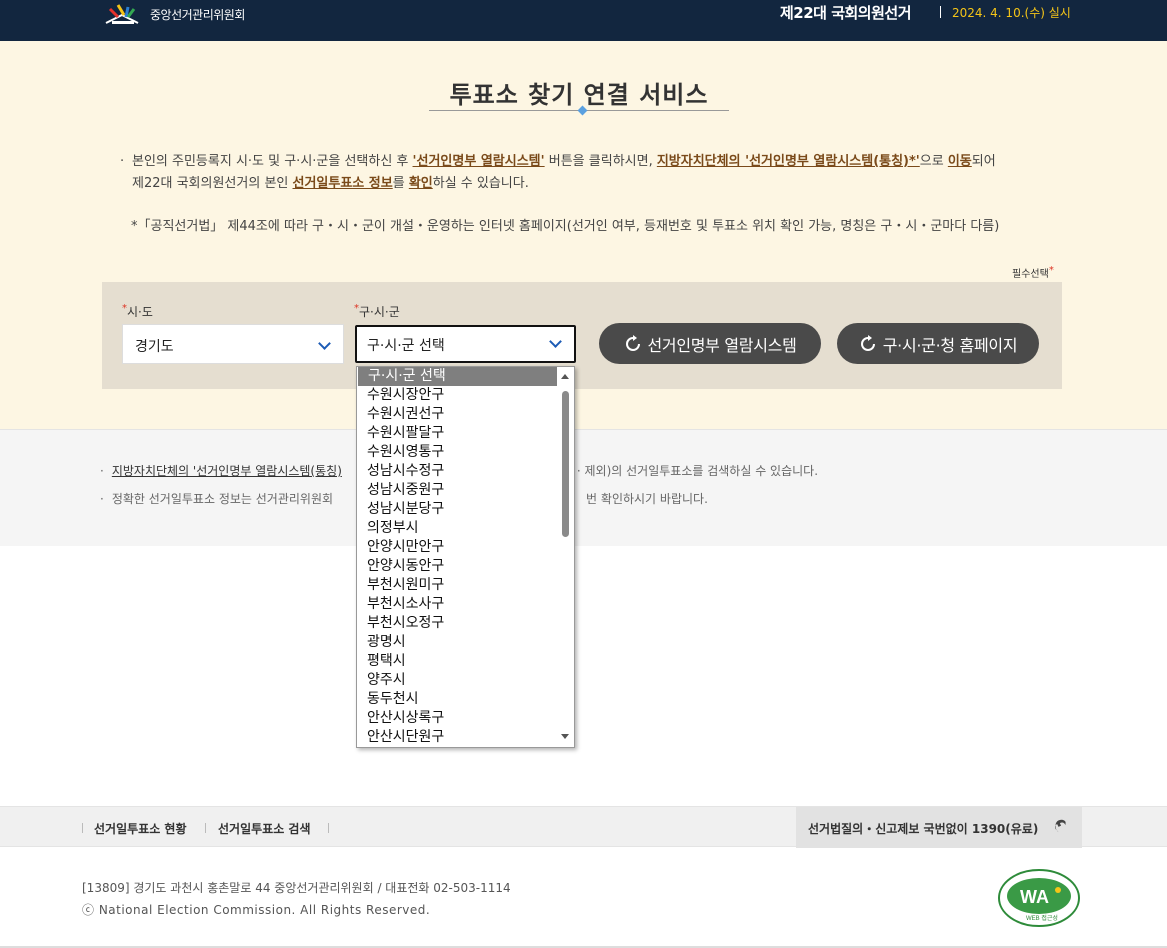 This screenshot has height=948, width=1167. I want to click on dropdown-option: 동두천시, so click(457, 699).